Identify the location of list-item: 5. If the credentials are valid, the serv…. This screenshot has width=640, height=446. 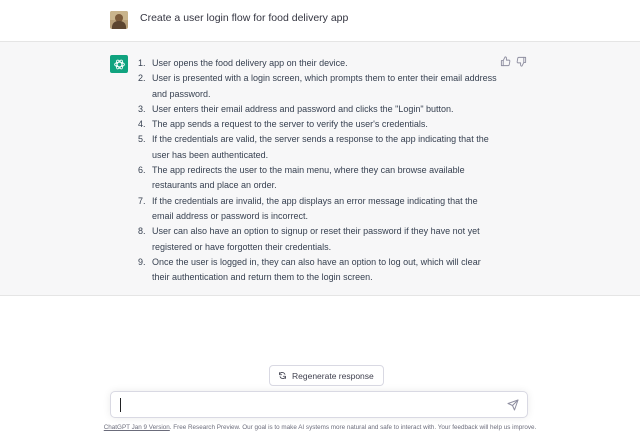
(319, 147).